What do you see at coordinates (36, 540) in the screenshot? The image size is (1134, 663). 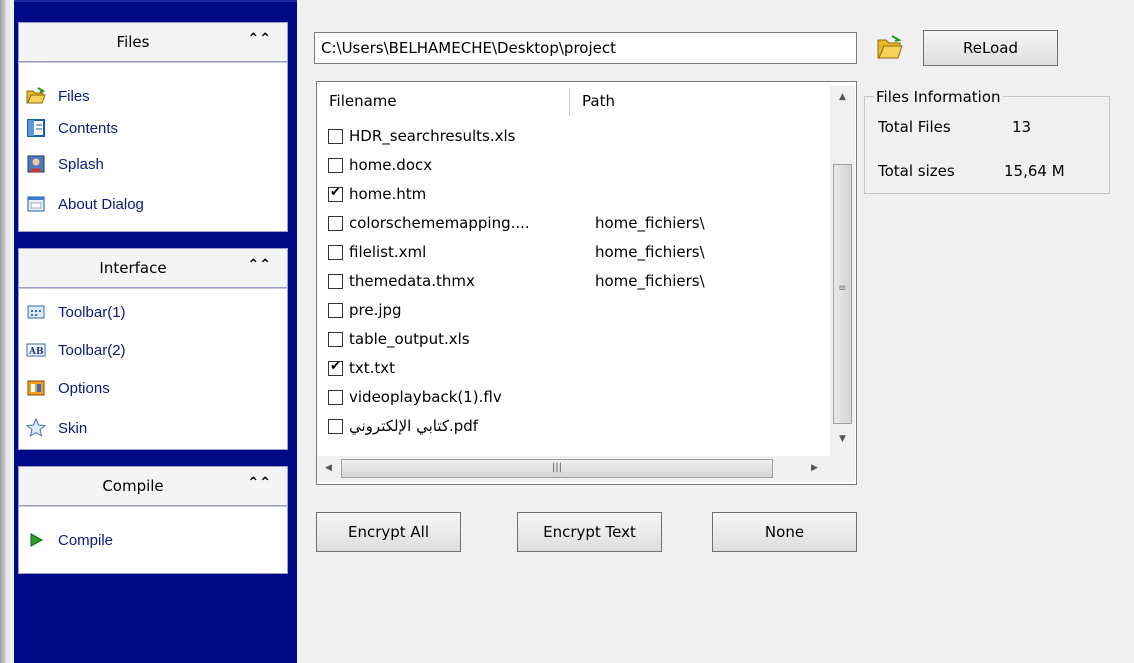 I see `play-icon` at bounding box center [36, 540].